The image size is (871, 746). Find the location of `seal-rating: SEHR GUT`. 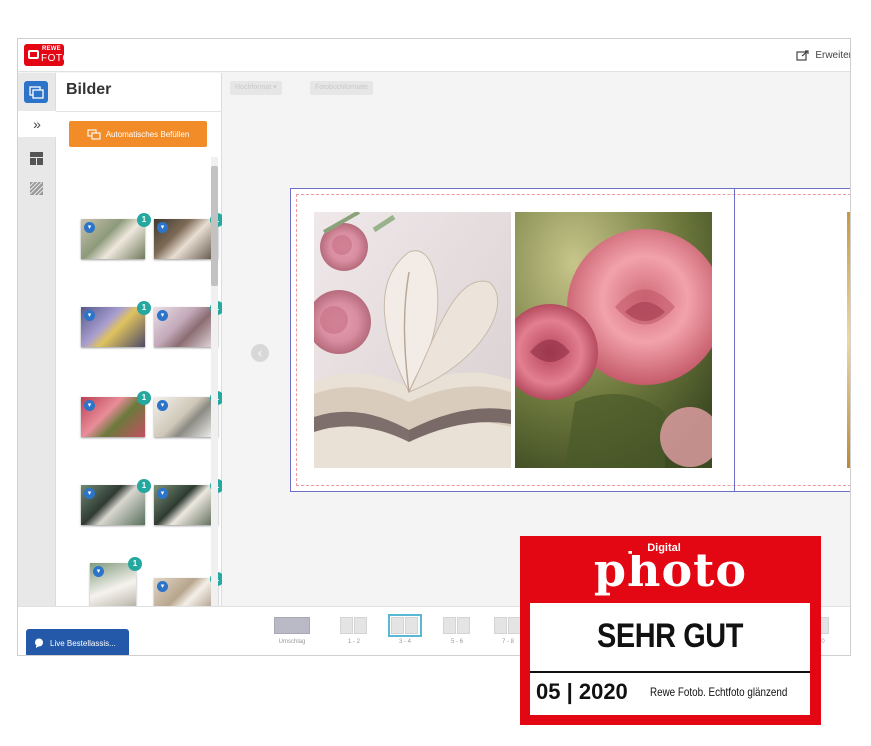

seal-rating: SEHR GUT is located at coordinates (670, 636).